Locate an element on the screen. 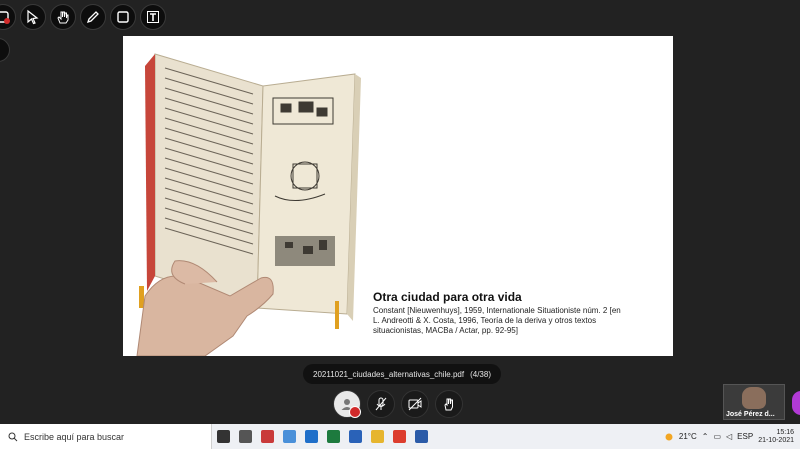 The image size is (800, 449). chrome-icon is located at coordinates (399, 436).